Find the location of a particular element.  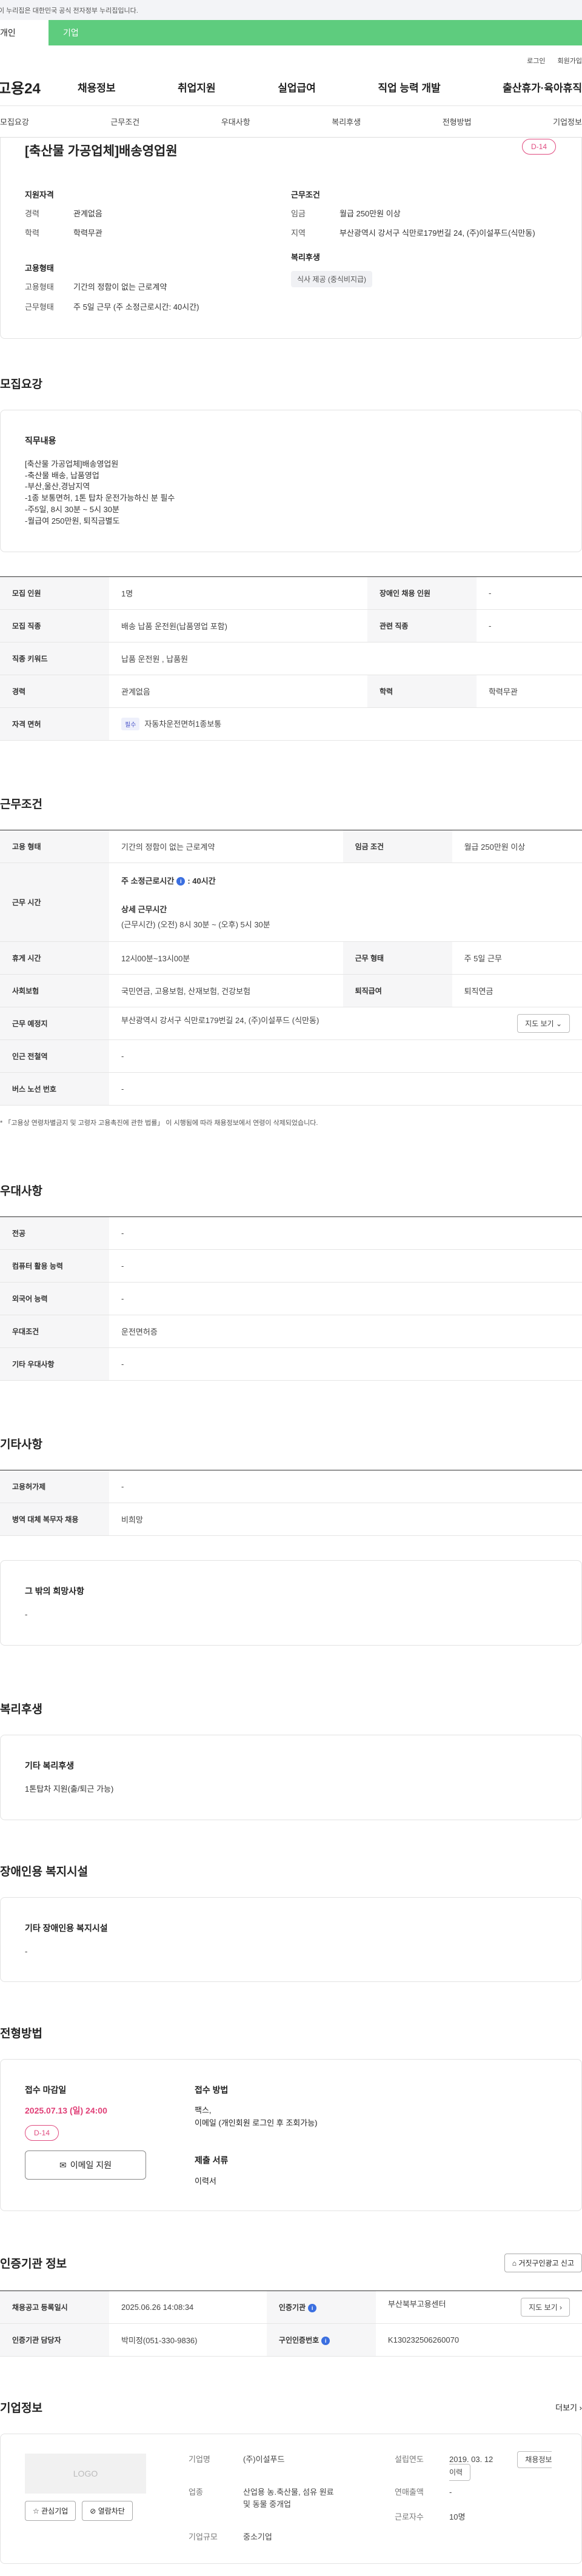

gnb-item-jobs: 채용정보 is located at coordinates (97, 87).